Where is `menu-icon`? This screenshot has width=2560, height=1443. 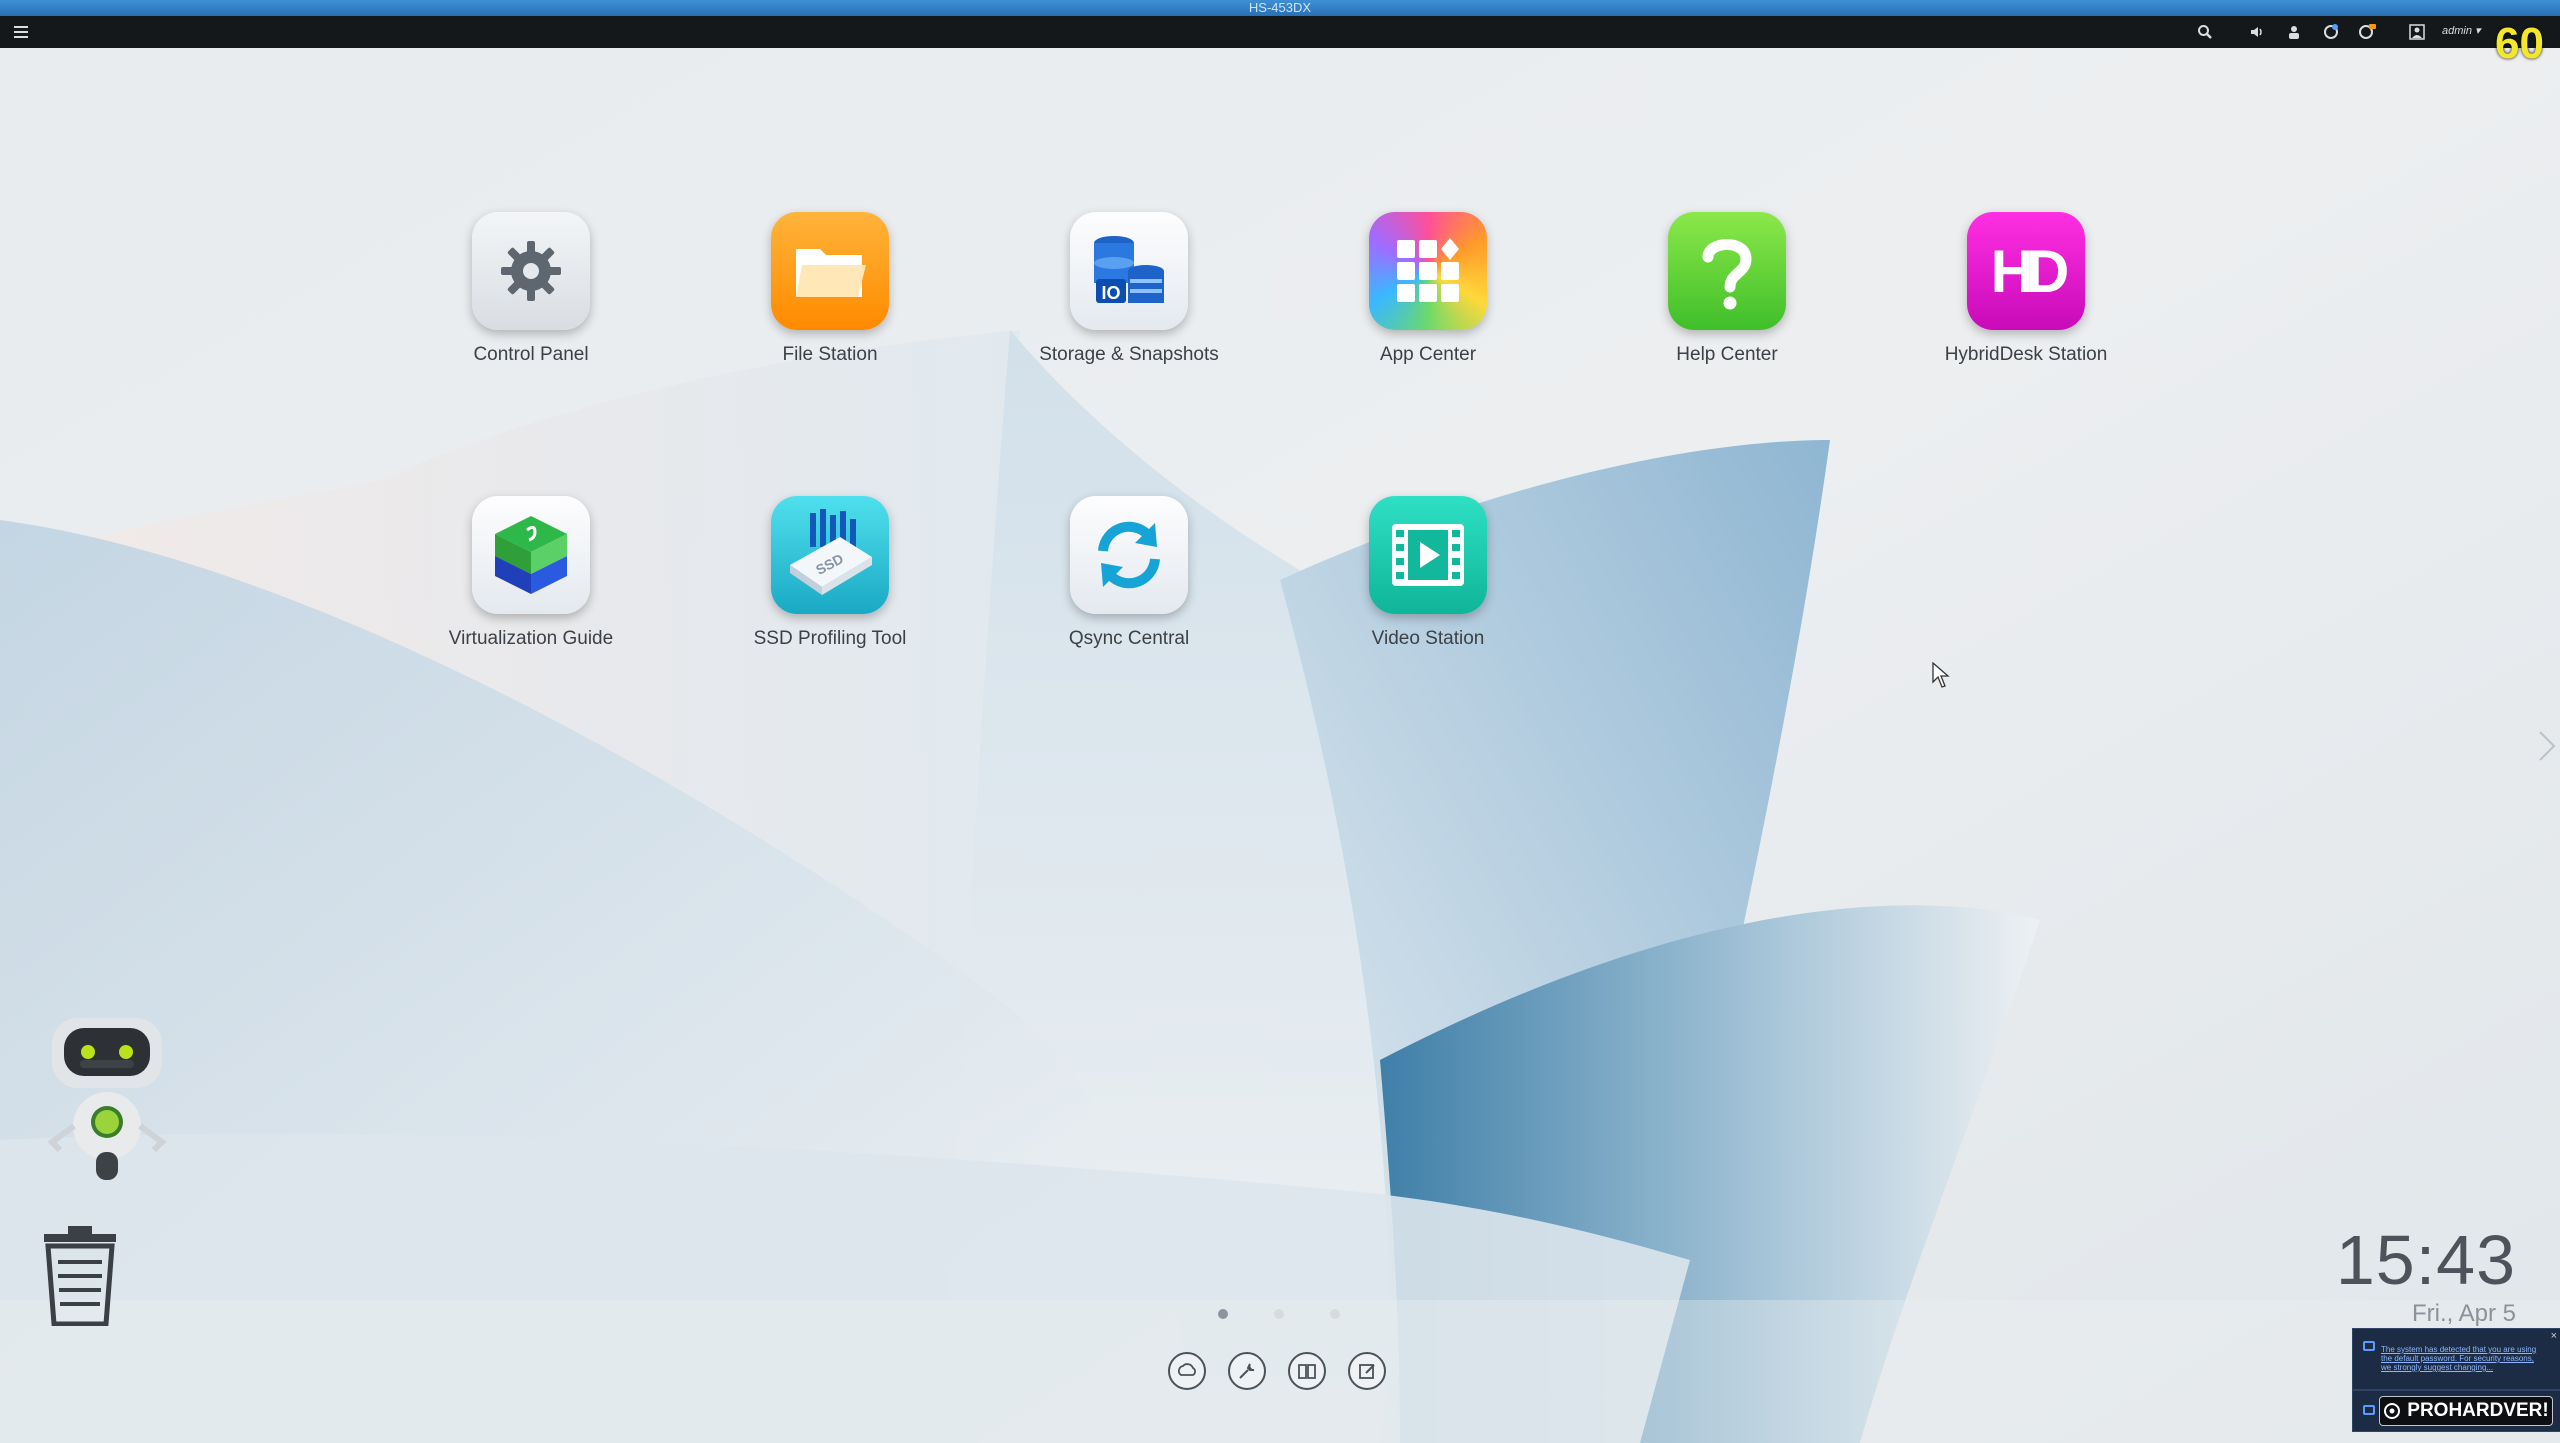
menu-icon is located at coordinates (21, 32).